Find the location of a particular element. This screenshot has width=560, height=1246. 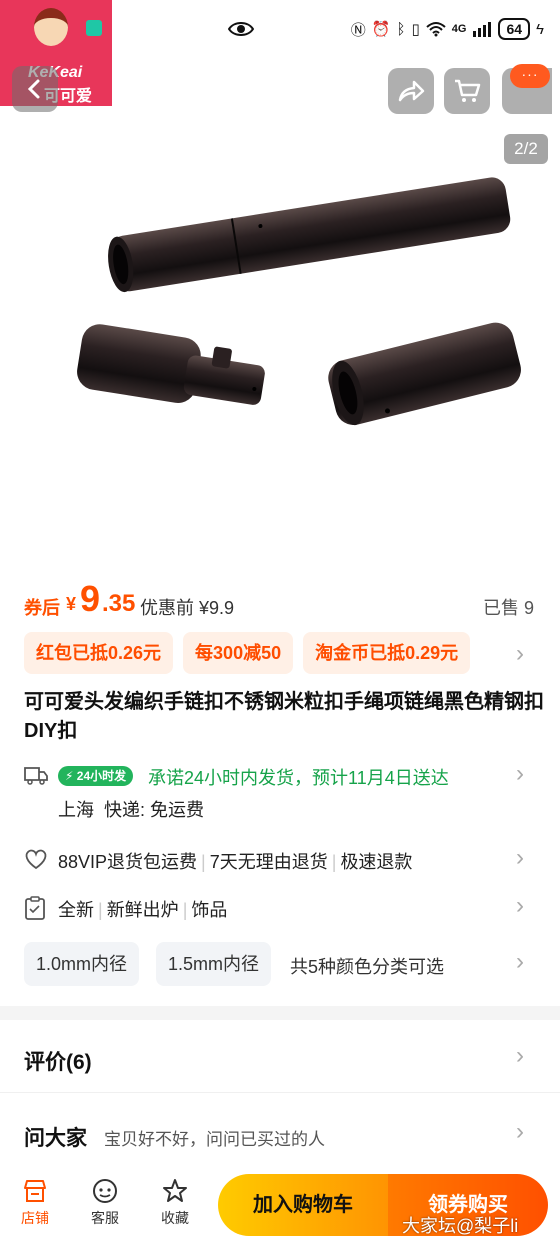

shop-tab: 店铺 is located at coordinates (35, 1203).